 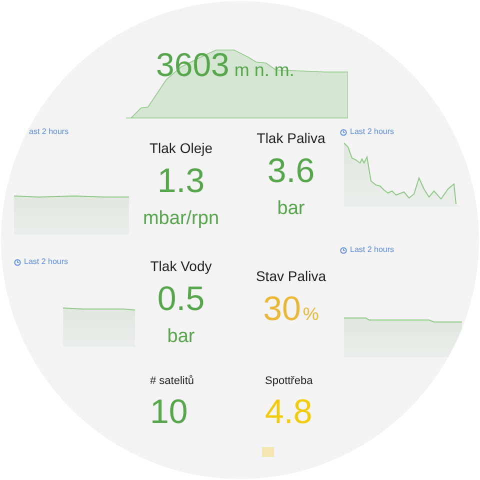 What do you see at coordinates (291, 276) in the screenshot?
I see `stat-label: Stav Paliva` at bounding box center [291, 276].